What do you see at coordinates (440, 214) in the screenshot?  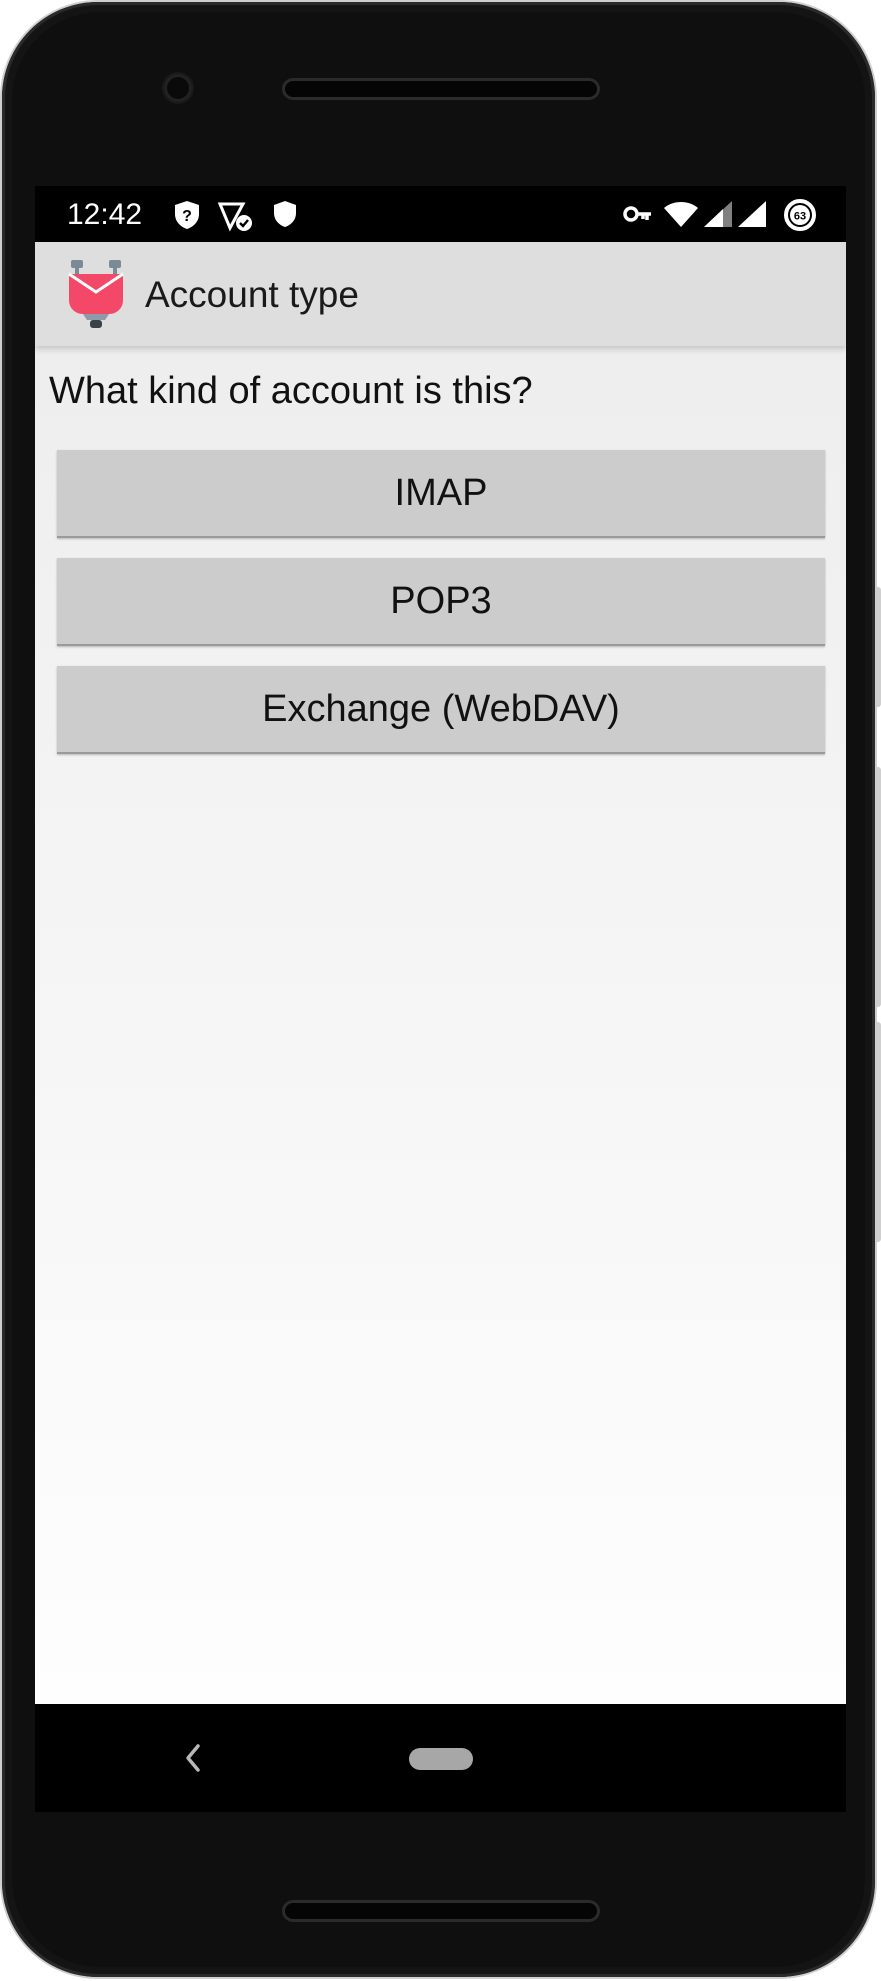 I see `status-bar: 12:42 ? 63` at bounding box center [440, 214].